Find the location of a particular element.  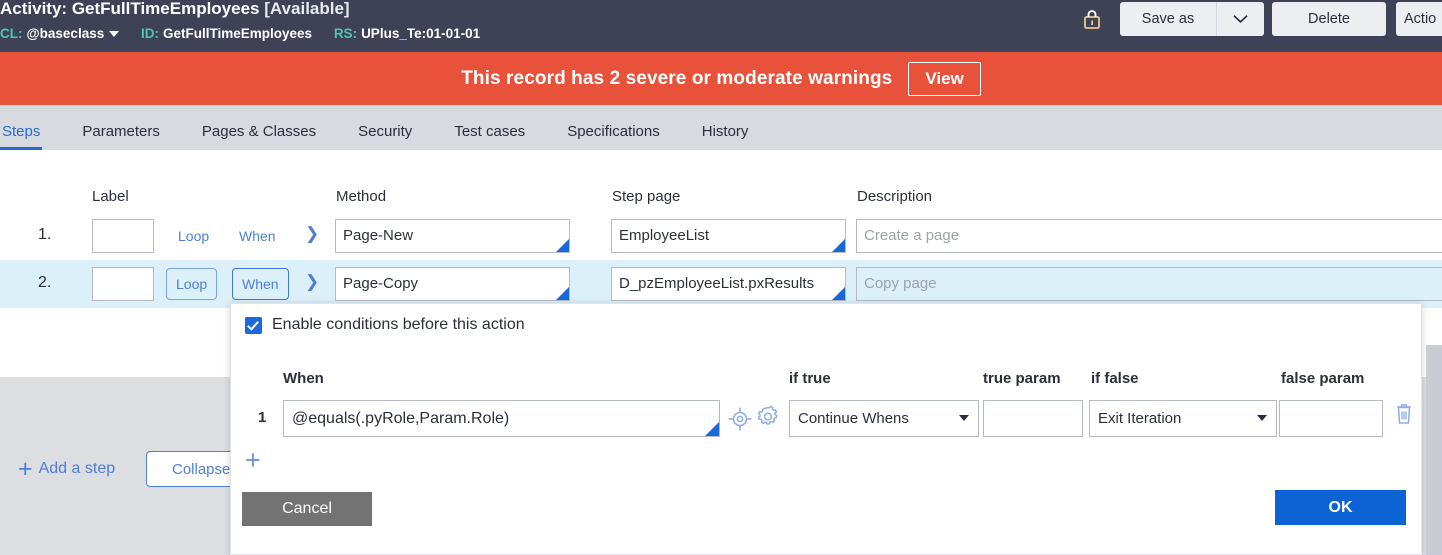

step-when-link: When is located at coordinates (257, 236).